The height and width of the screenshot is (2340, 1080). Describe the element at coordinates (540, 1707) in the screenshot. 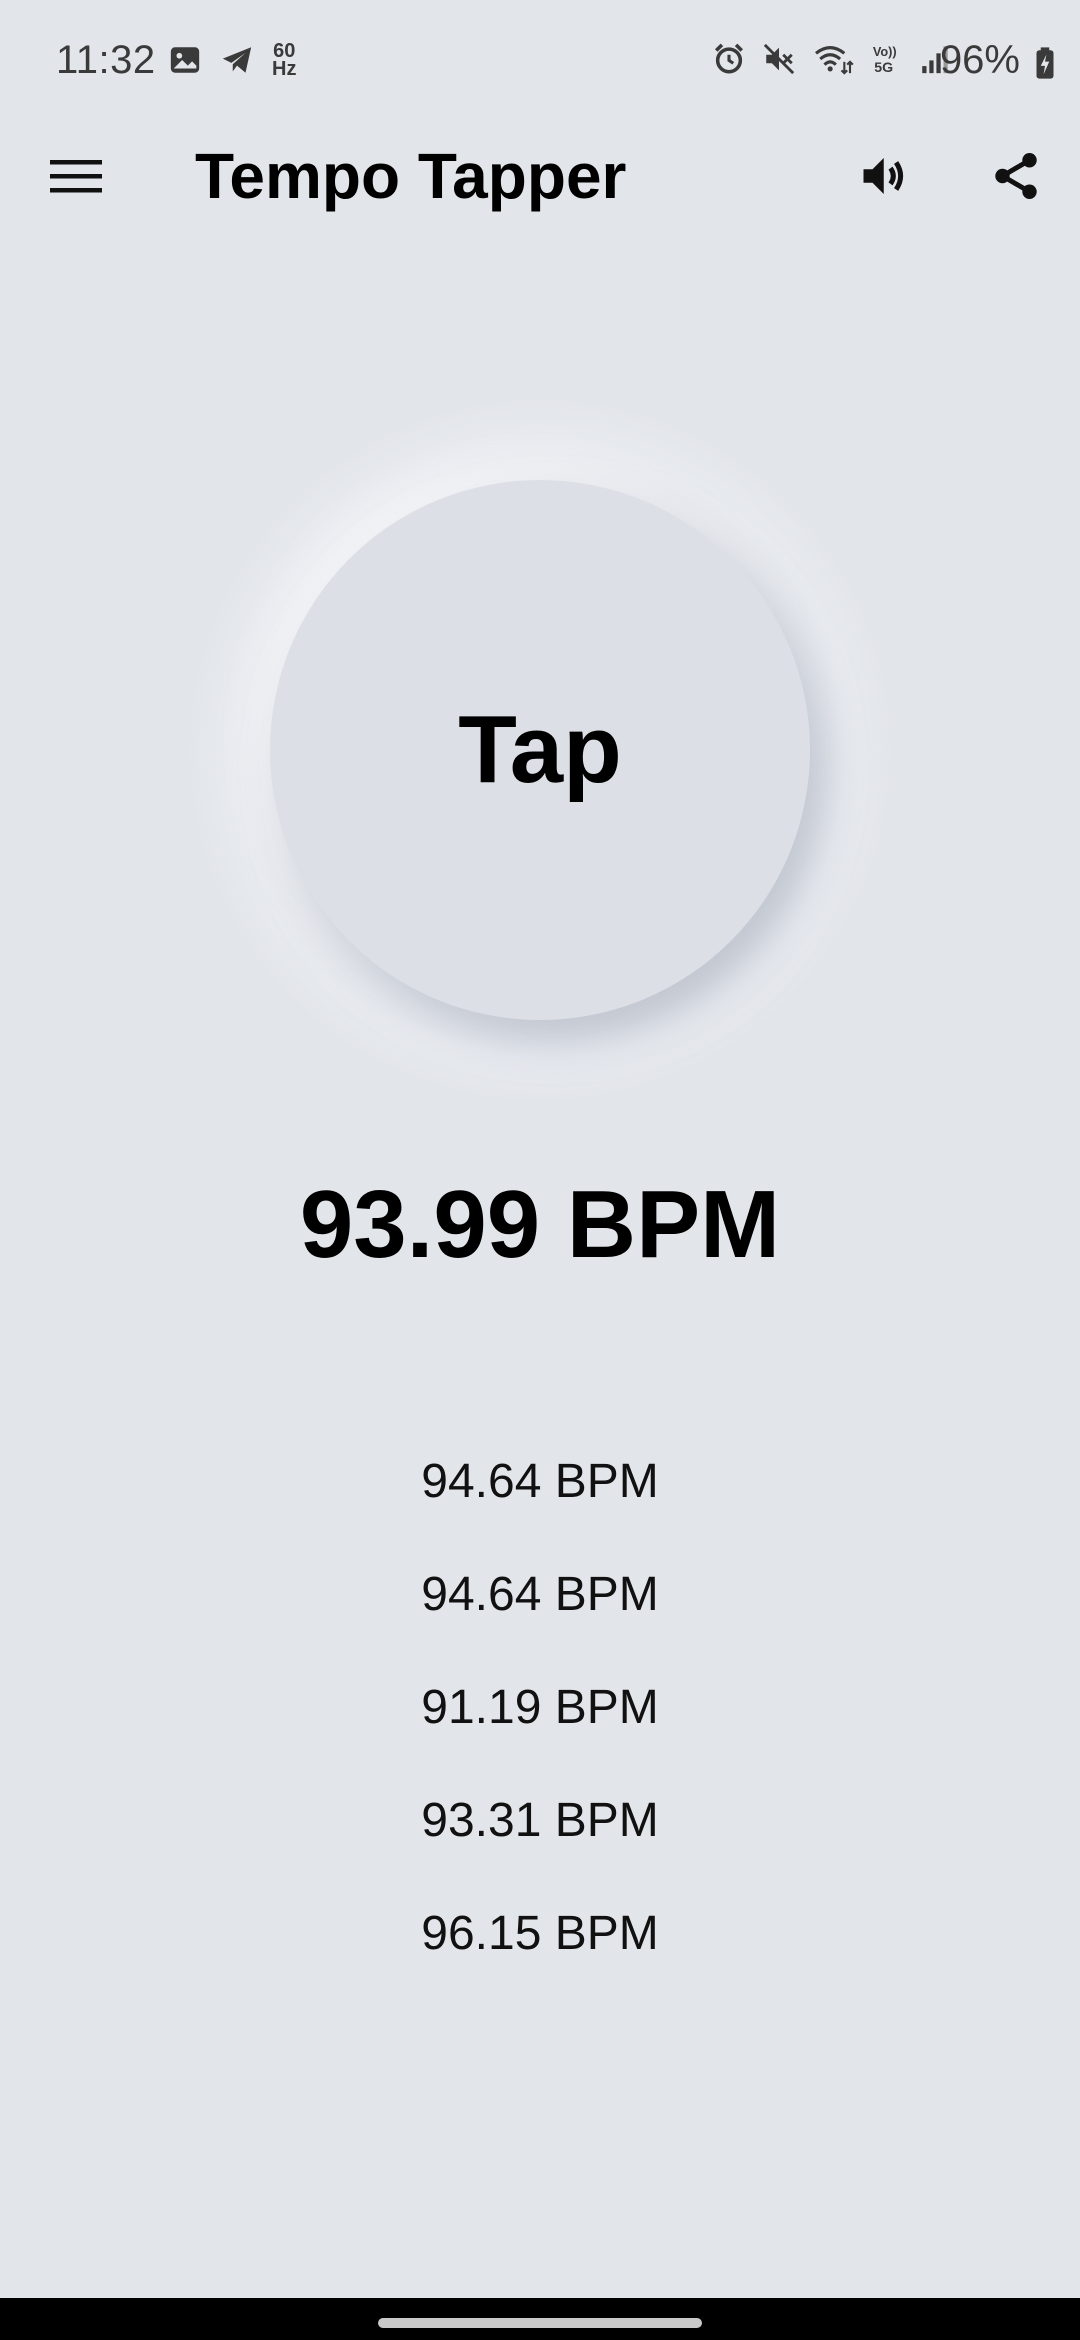

I see `bpm-history-item: 91.19 BPM` at that location.